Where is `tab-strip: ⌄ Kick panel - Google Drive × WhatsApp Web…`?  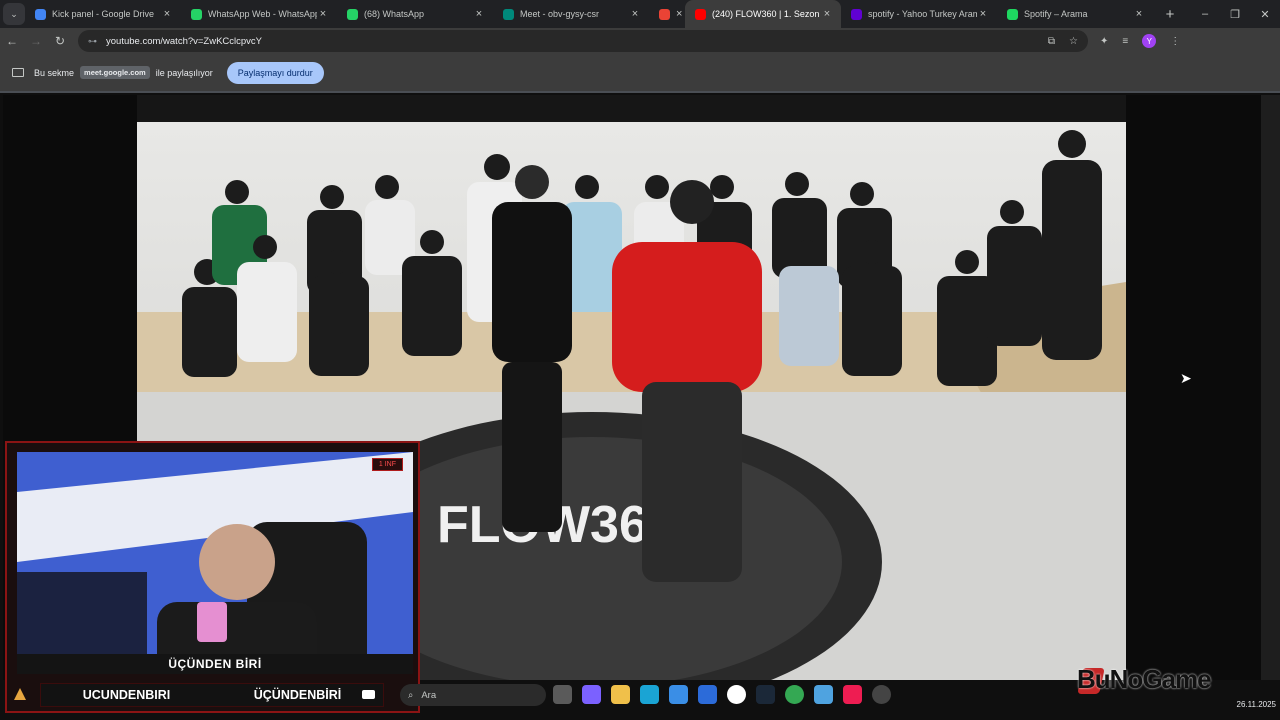
tab-strip: ⌄ Kick panel - Google Drive × WhatsApp Web… is located at coordinates (640, 14).